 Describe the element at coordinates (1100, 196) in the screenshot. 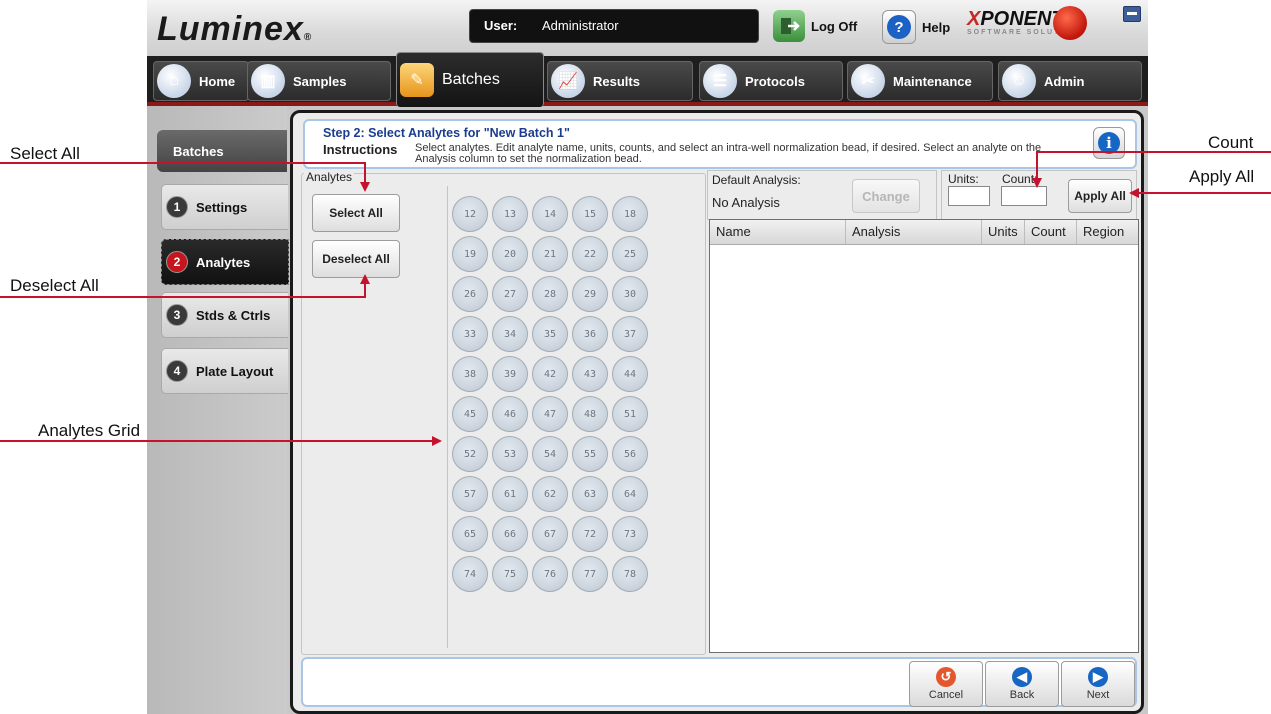

I see `apply-all-button: Apply All` at that location.